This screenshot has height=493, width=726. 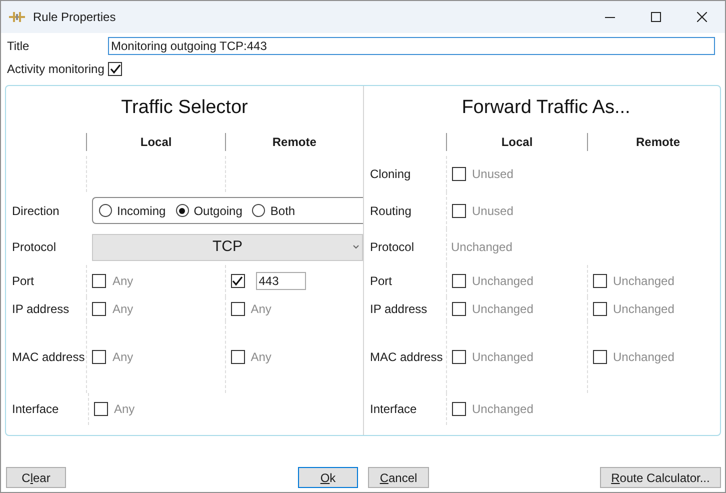 I want to click on chevron-icon, so click(x=356, y=247).